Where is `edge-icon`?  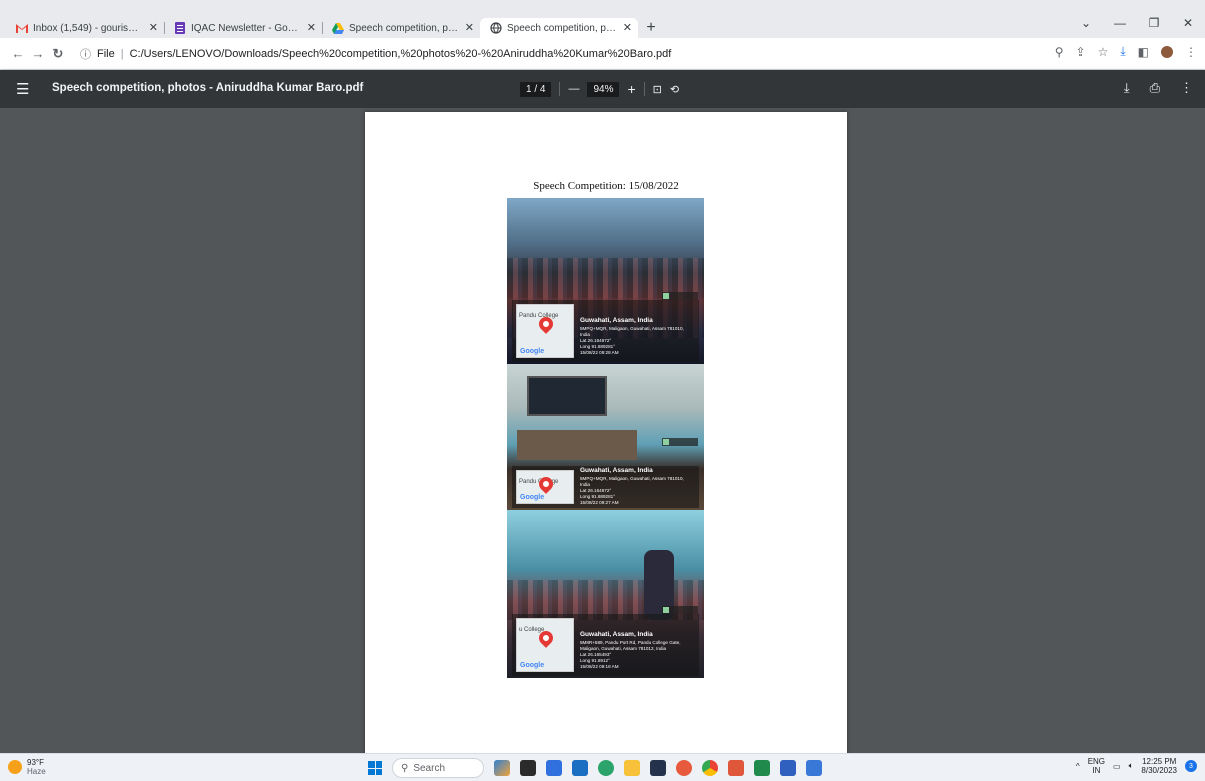 edge-icon is located at coordinates (606, 768).